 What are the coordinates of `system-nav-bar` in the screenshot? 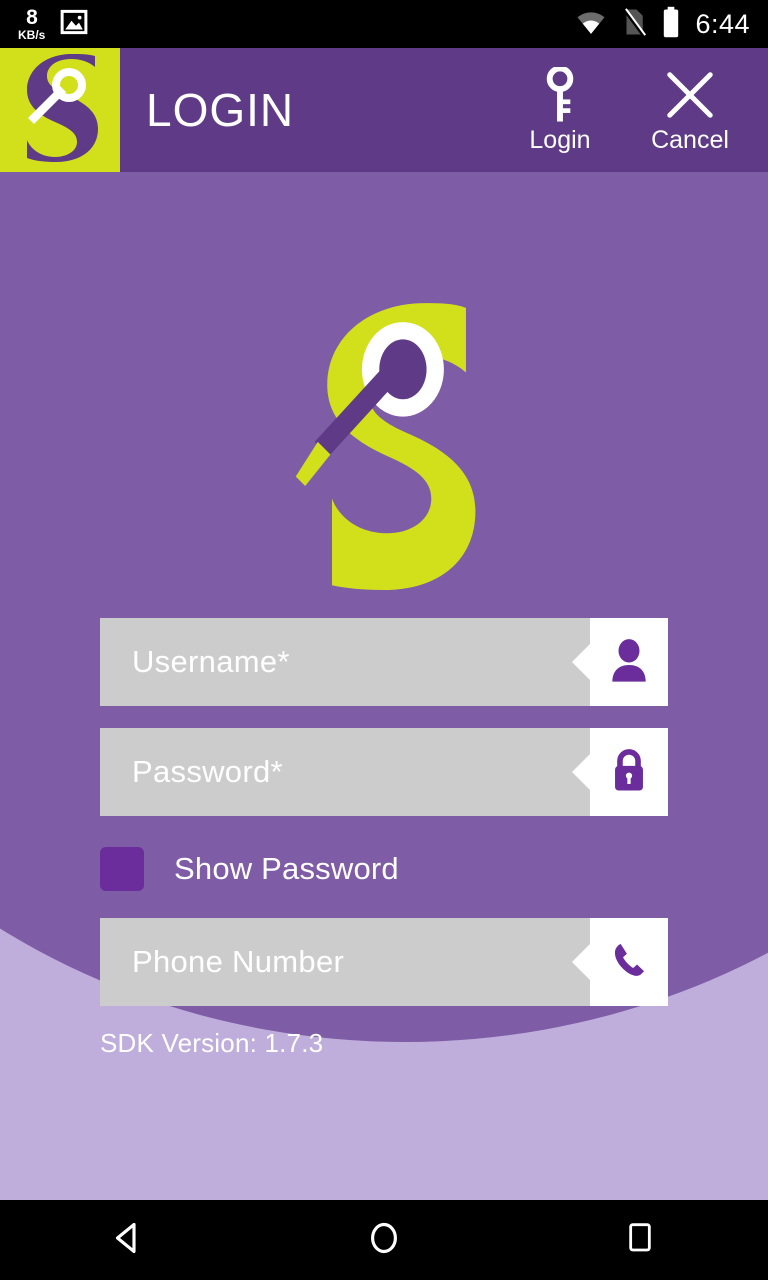 It's located at (384, 1240).